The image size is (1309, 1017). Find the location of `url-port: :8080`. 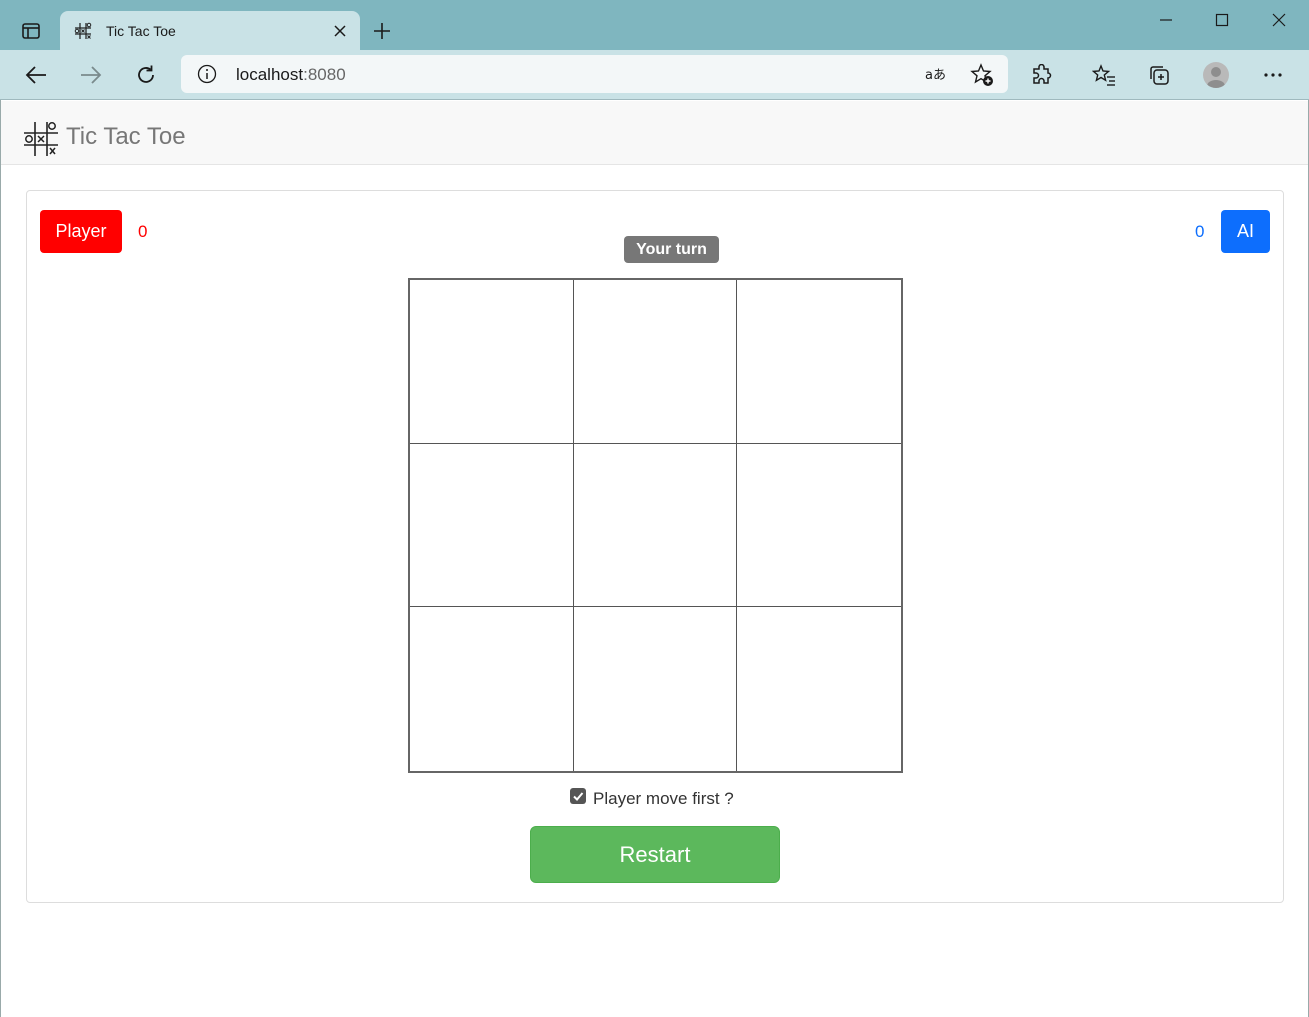

url-port: :8080 is located at coordinates (324, 74).